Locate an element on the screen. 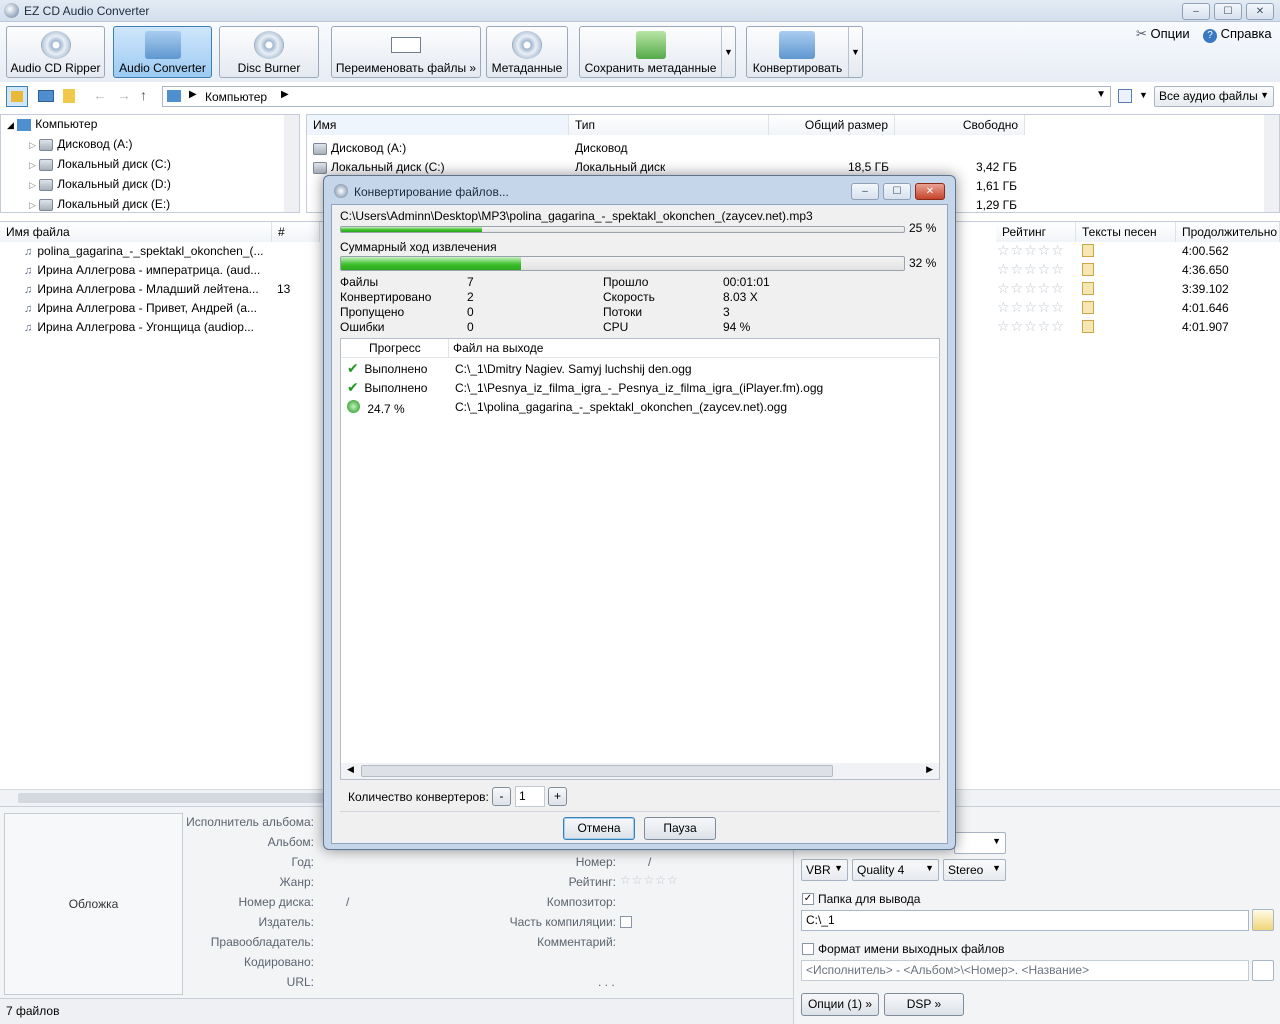  list-item: 24.7 % is located at coordinates (376, 408).